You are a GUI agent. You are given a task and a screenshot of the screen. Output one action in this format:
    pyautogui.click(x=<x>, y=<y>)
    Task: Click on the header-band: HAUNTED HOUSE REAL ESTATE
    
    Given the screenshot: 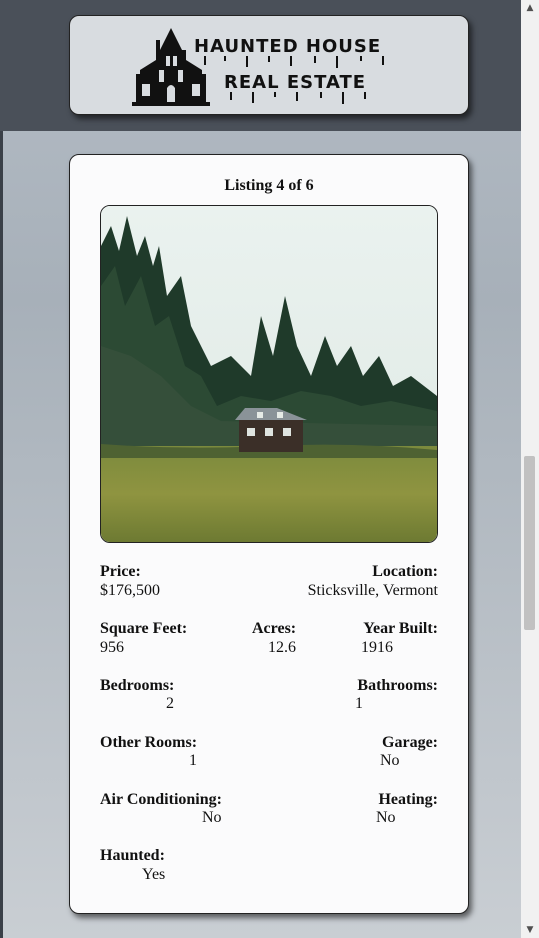 What is the action you would take?
    pyautogui.click(x=260, y=65)
    